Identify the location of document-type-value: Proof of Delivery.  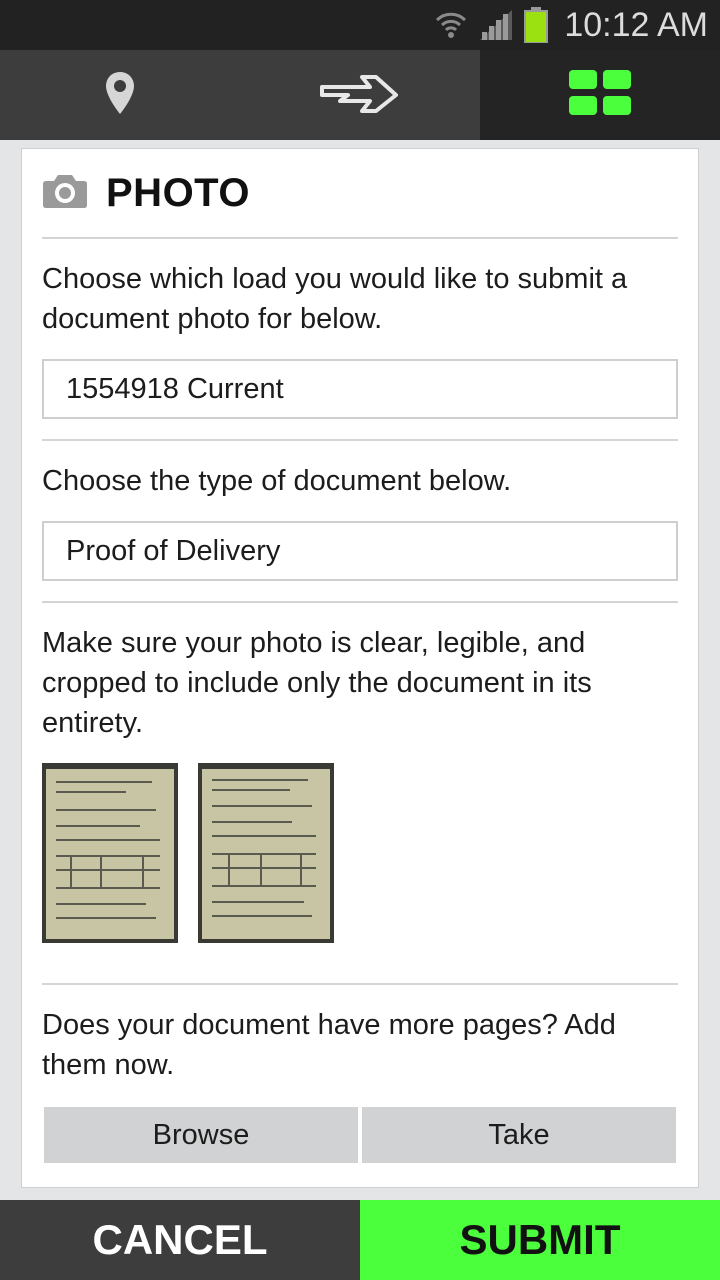
(173, 550).